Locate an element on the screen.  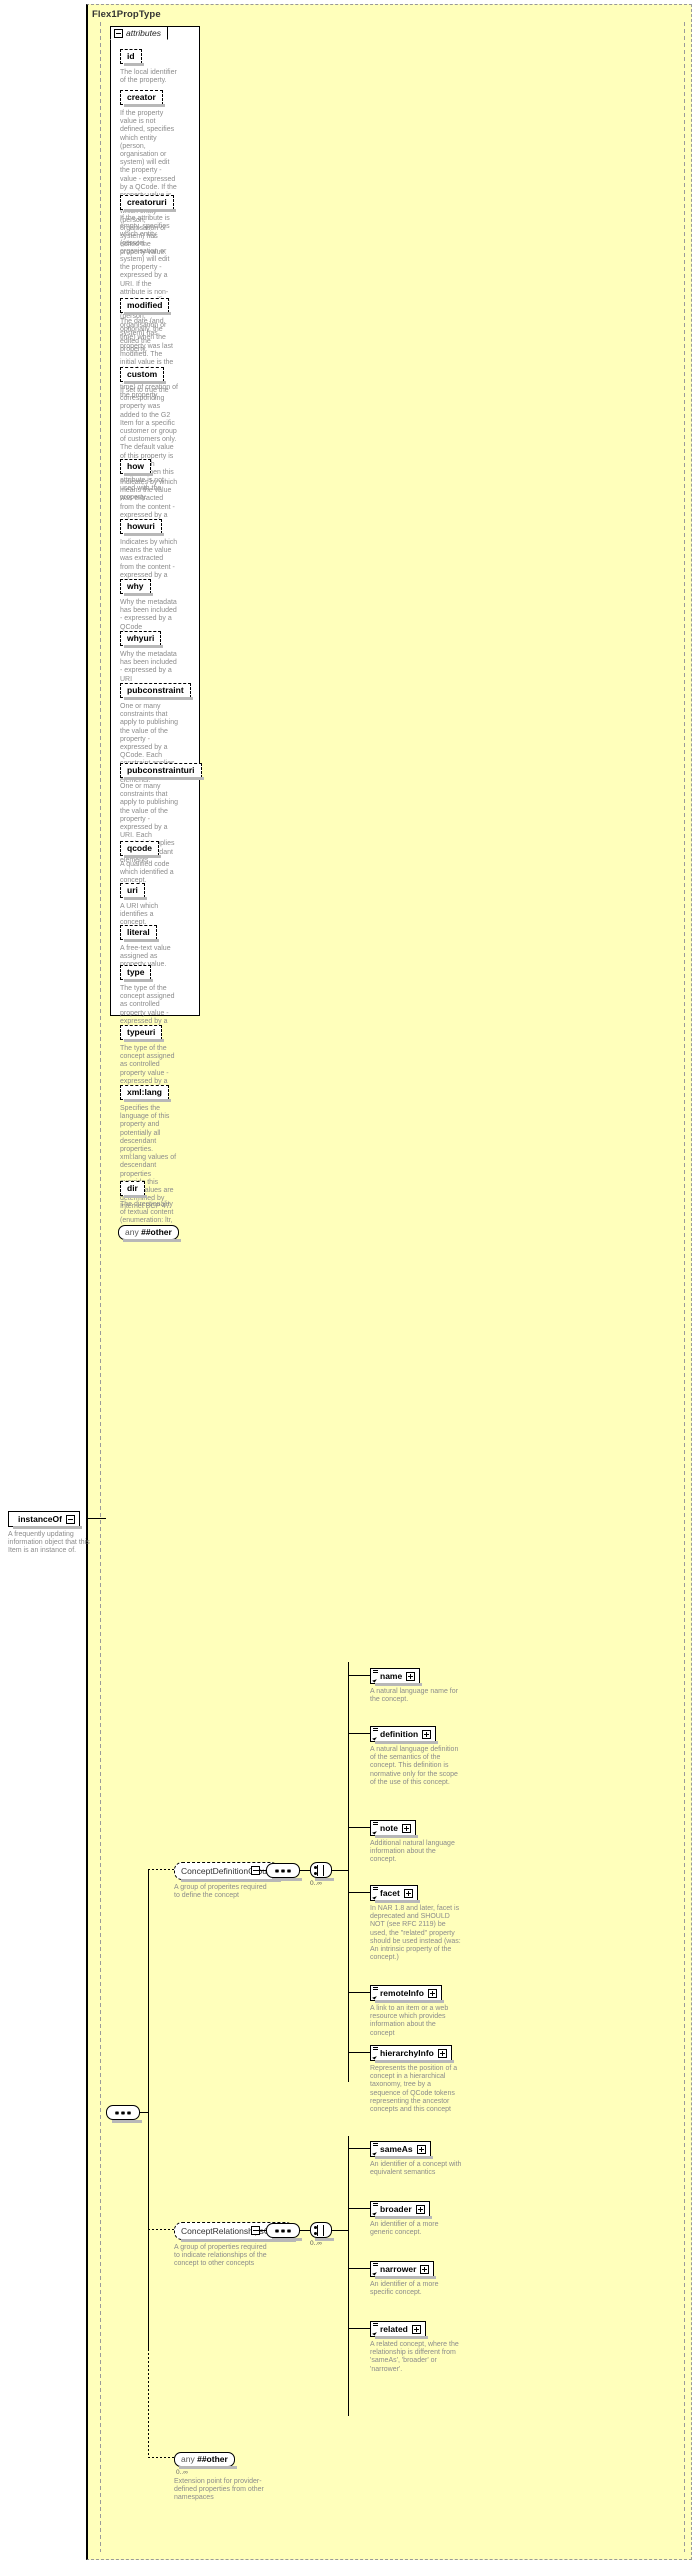
attribute-chip: pubconstrainturi is located at coordinates (162, 771).